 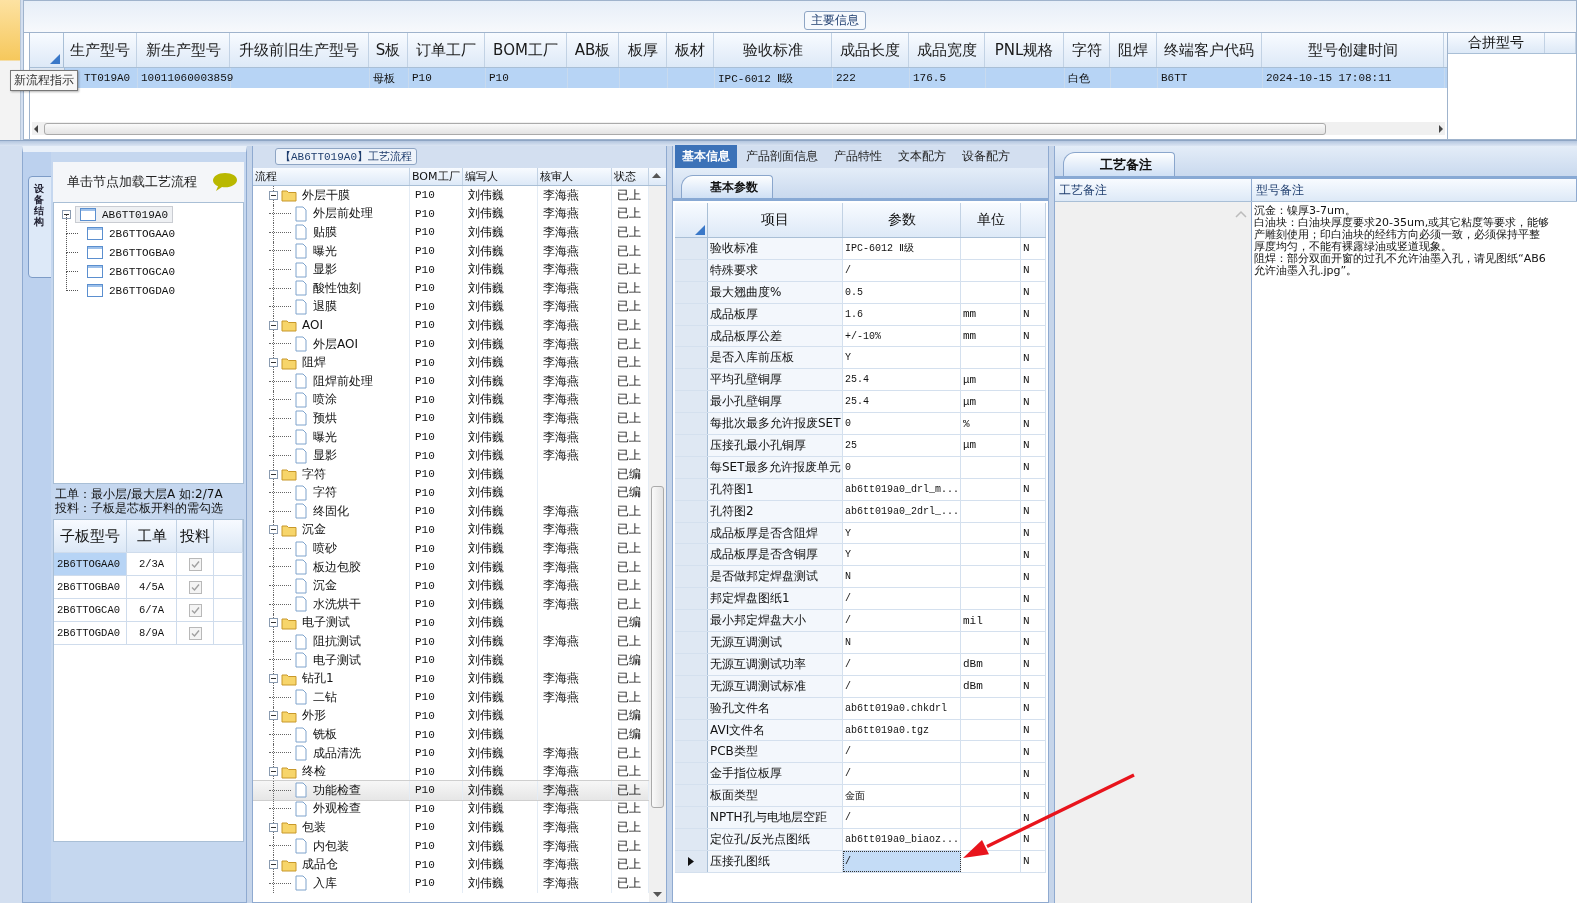 What do you see at coordinates (593, 50) in the screenshot?
I see `column-header: AB板` at bounding box center [593, 50].